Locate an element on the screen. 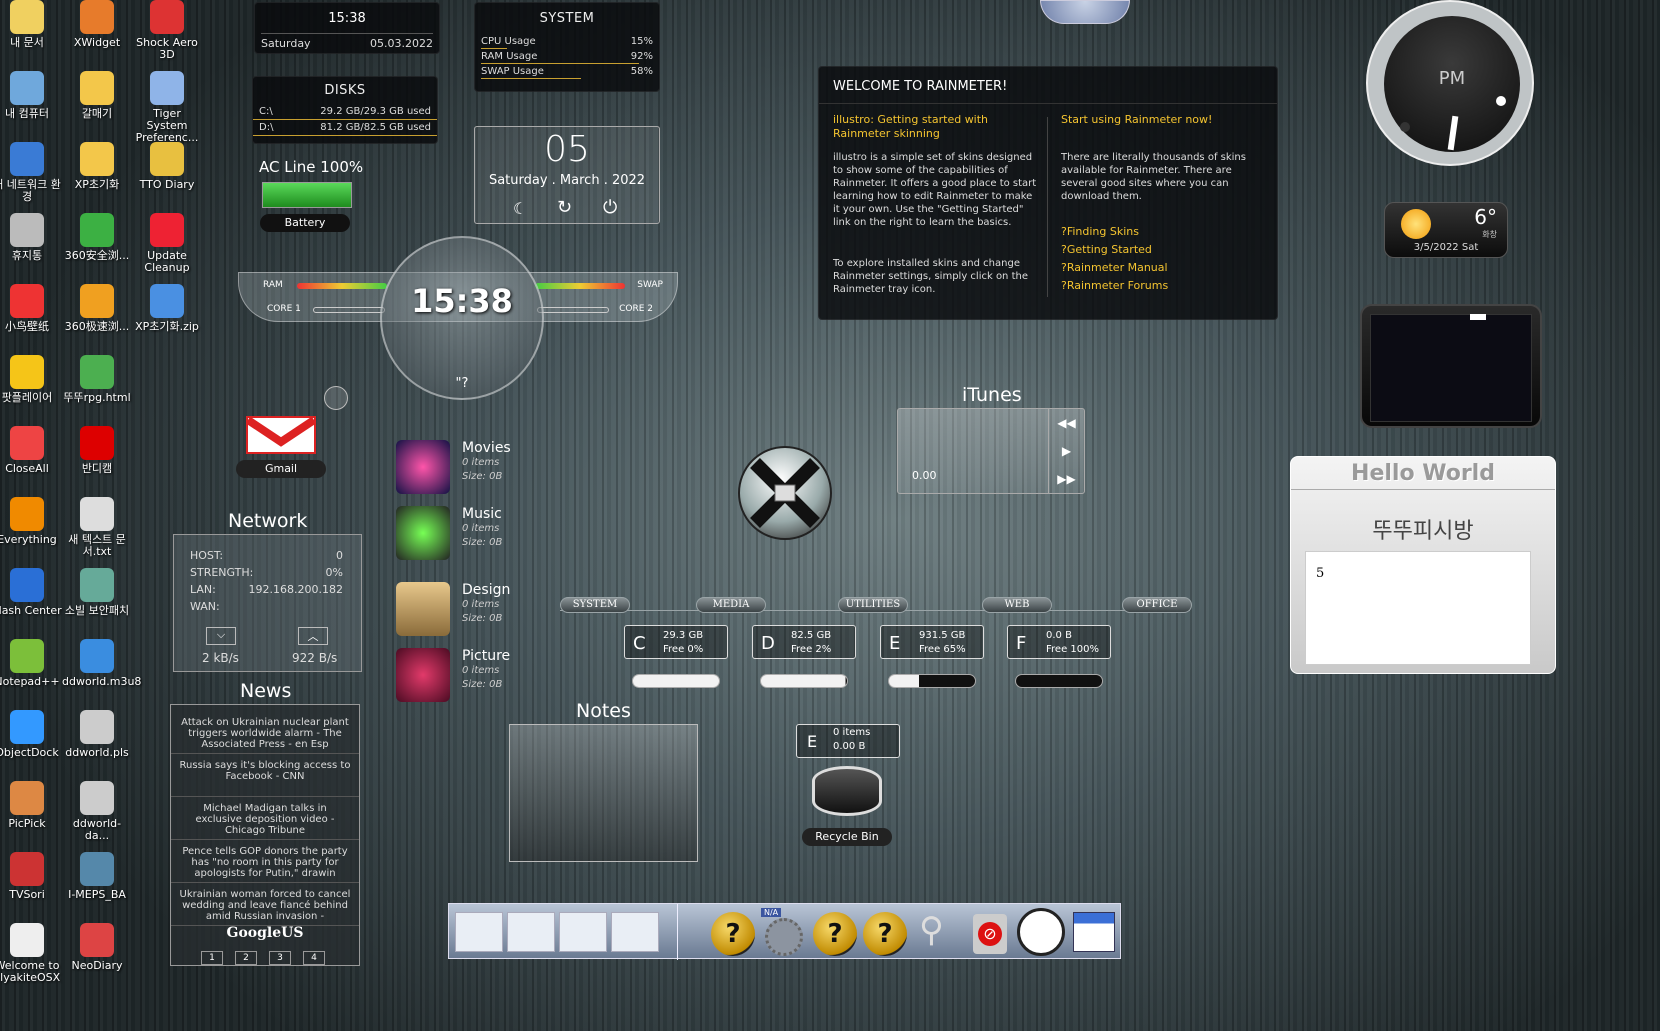 This screenshot has height=1031, width=1660. welcome-link: ?Rainmeter Forums is located at coordinates (1114, 285).